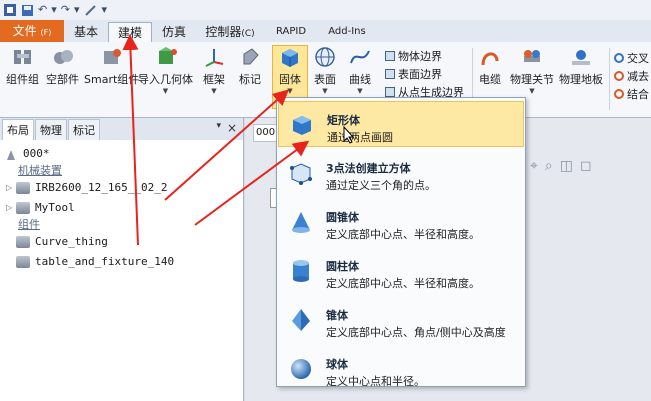 Image resolution: width=651 pixels, height=401 pixels. Describe the element at coordinates (77, 10) in the screenshot. I see `redo-dropdown-icon: ▾` at that location.